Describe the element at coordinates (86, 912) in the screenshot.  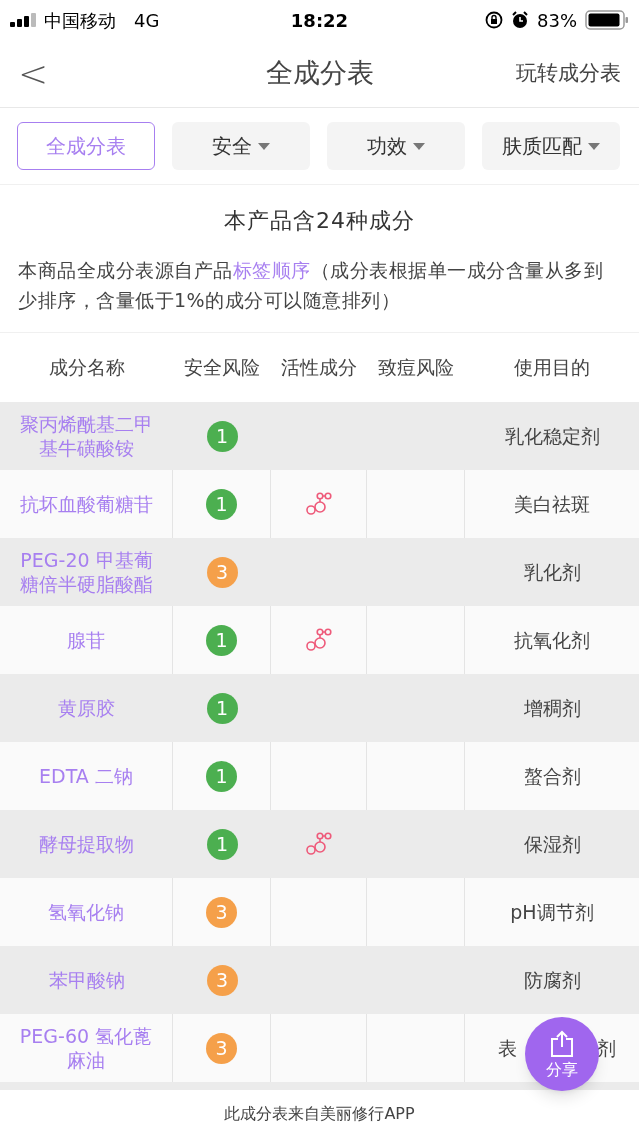
I see `ingredient-name: 氢氧化钠` at that location.